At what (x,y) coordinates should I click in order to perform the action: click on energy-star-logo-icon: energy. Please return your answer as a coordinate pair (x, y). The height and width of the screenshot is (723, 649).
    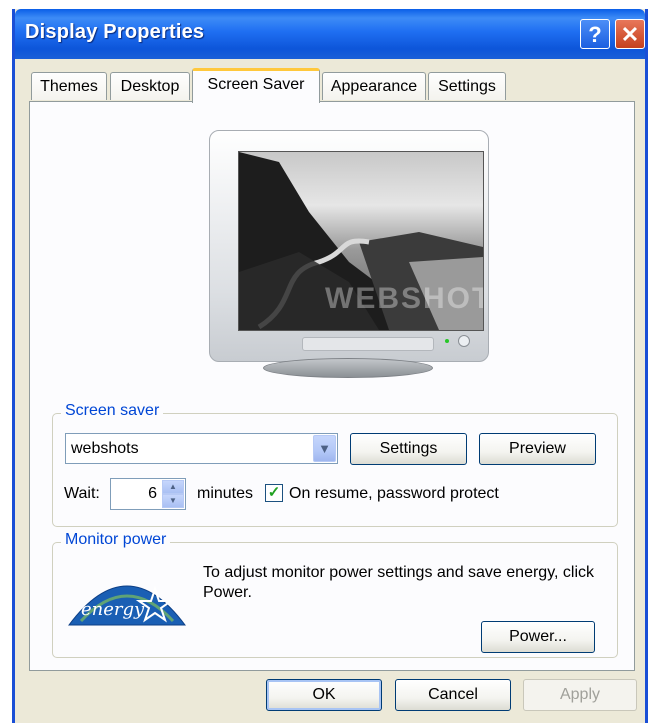
    Looking at the image, I should click on (127, 605).